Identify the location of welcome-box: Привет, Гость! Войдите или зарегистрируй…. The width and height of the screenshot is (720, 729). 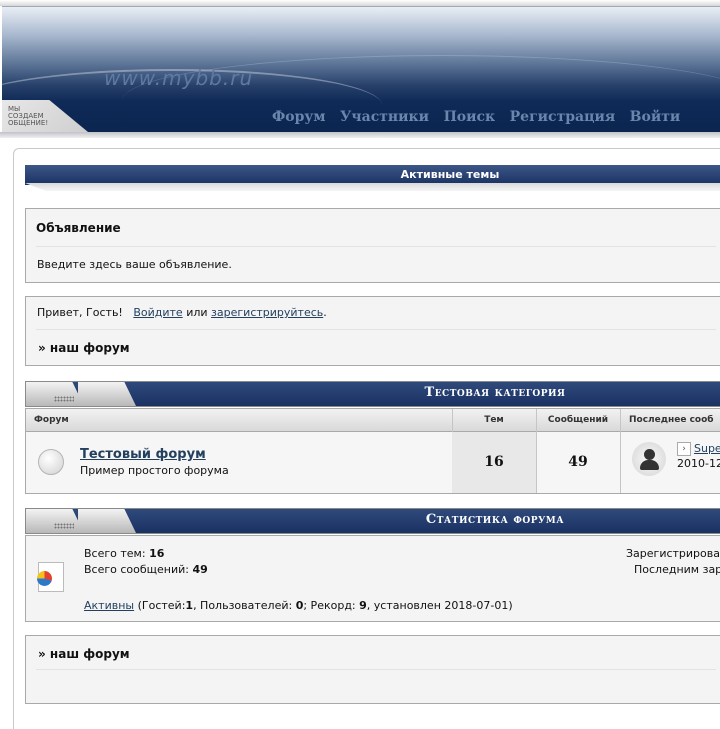
(372, 331).